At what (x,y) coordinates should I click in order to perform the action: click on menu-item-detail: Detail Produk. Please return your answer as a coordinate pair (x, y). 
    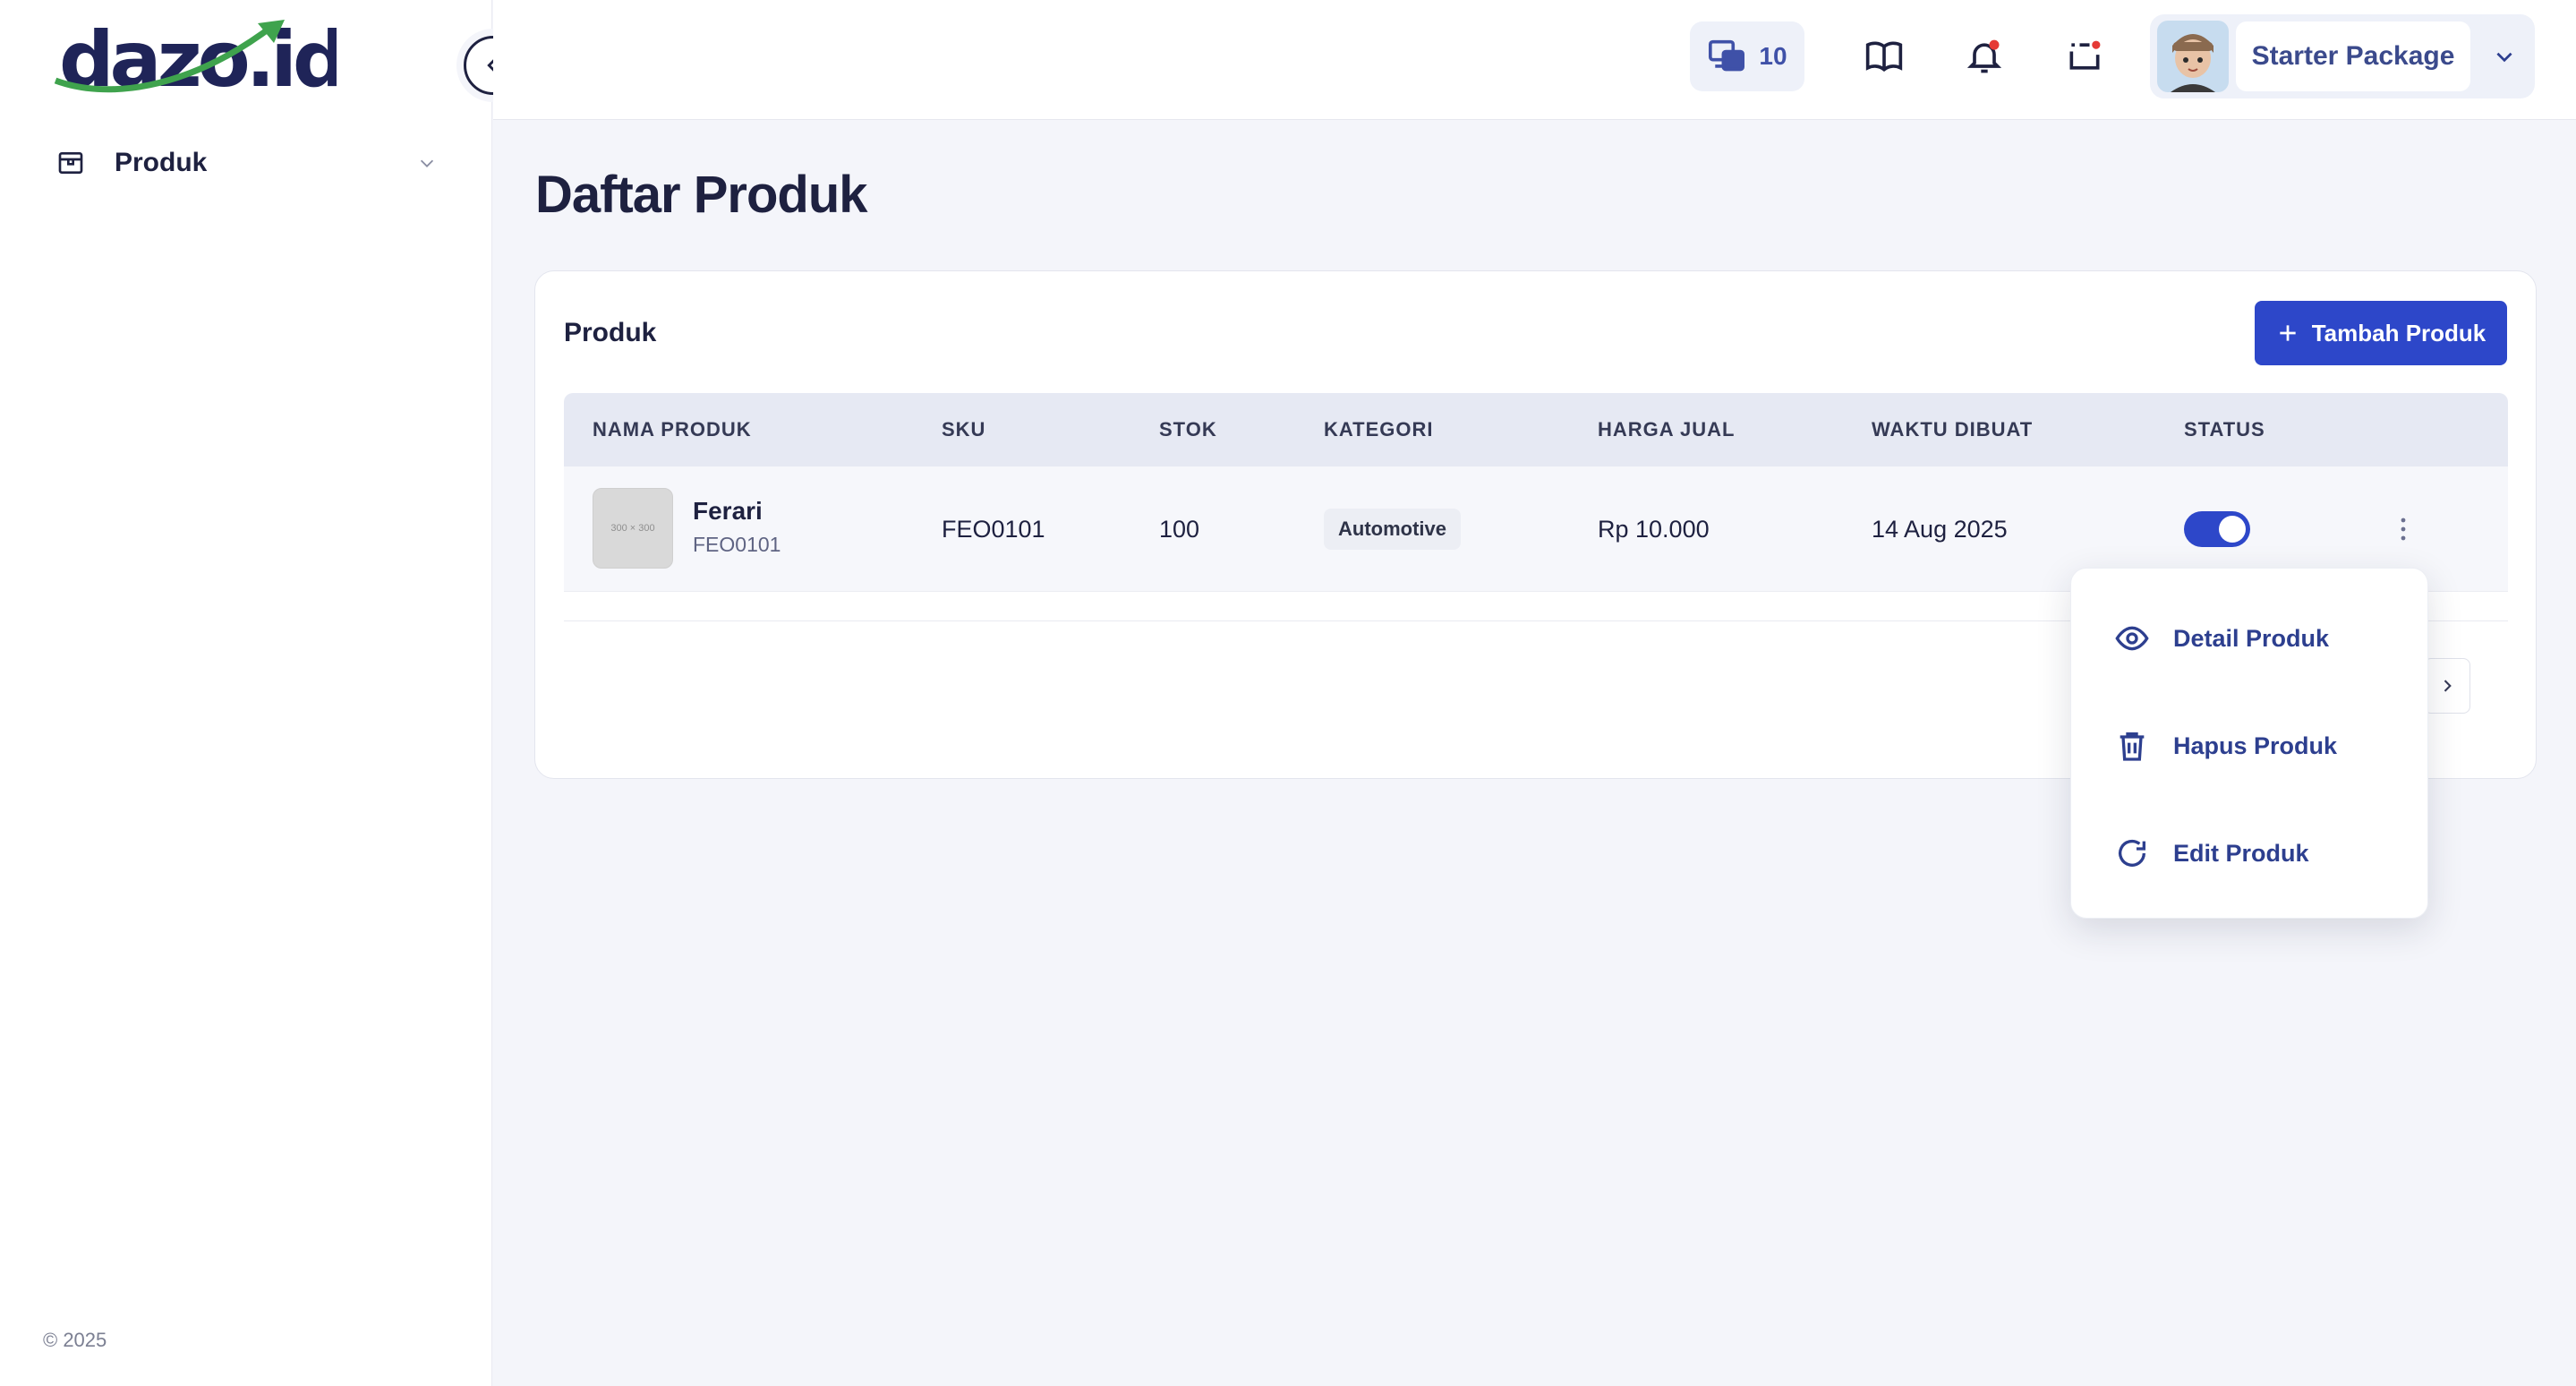
    Looking at the image, I should click on (2255, 638).